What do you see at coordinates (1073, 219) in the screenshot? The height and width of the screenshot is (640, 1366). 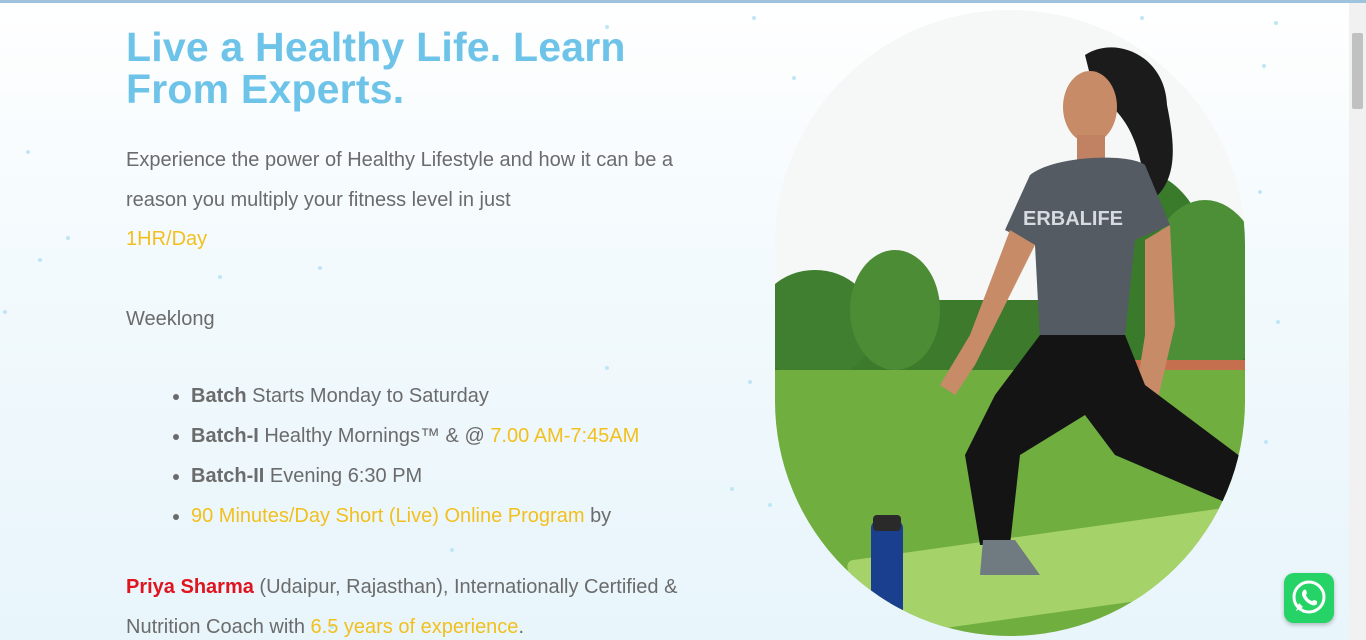 I see `shirt-logo-text: ERBALIFE` at bounding box center [1073, 219].